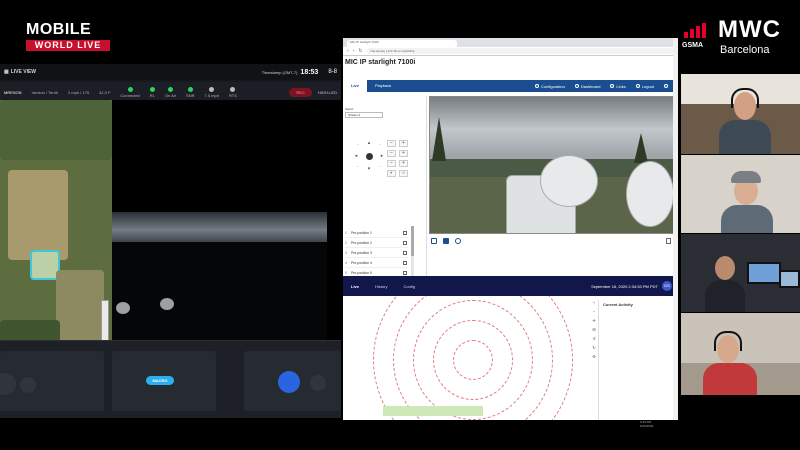 The width and height of the screenshot is (800, 450). Describe the element at coordinates (520, 51) in the screenshot. I see `url-field: Not secure | 172.16.xx.xx/ptz/live` at that location.